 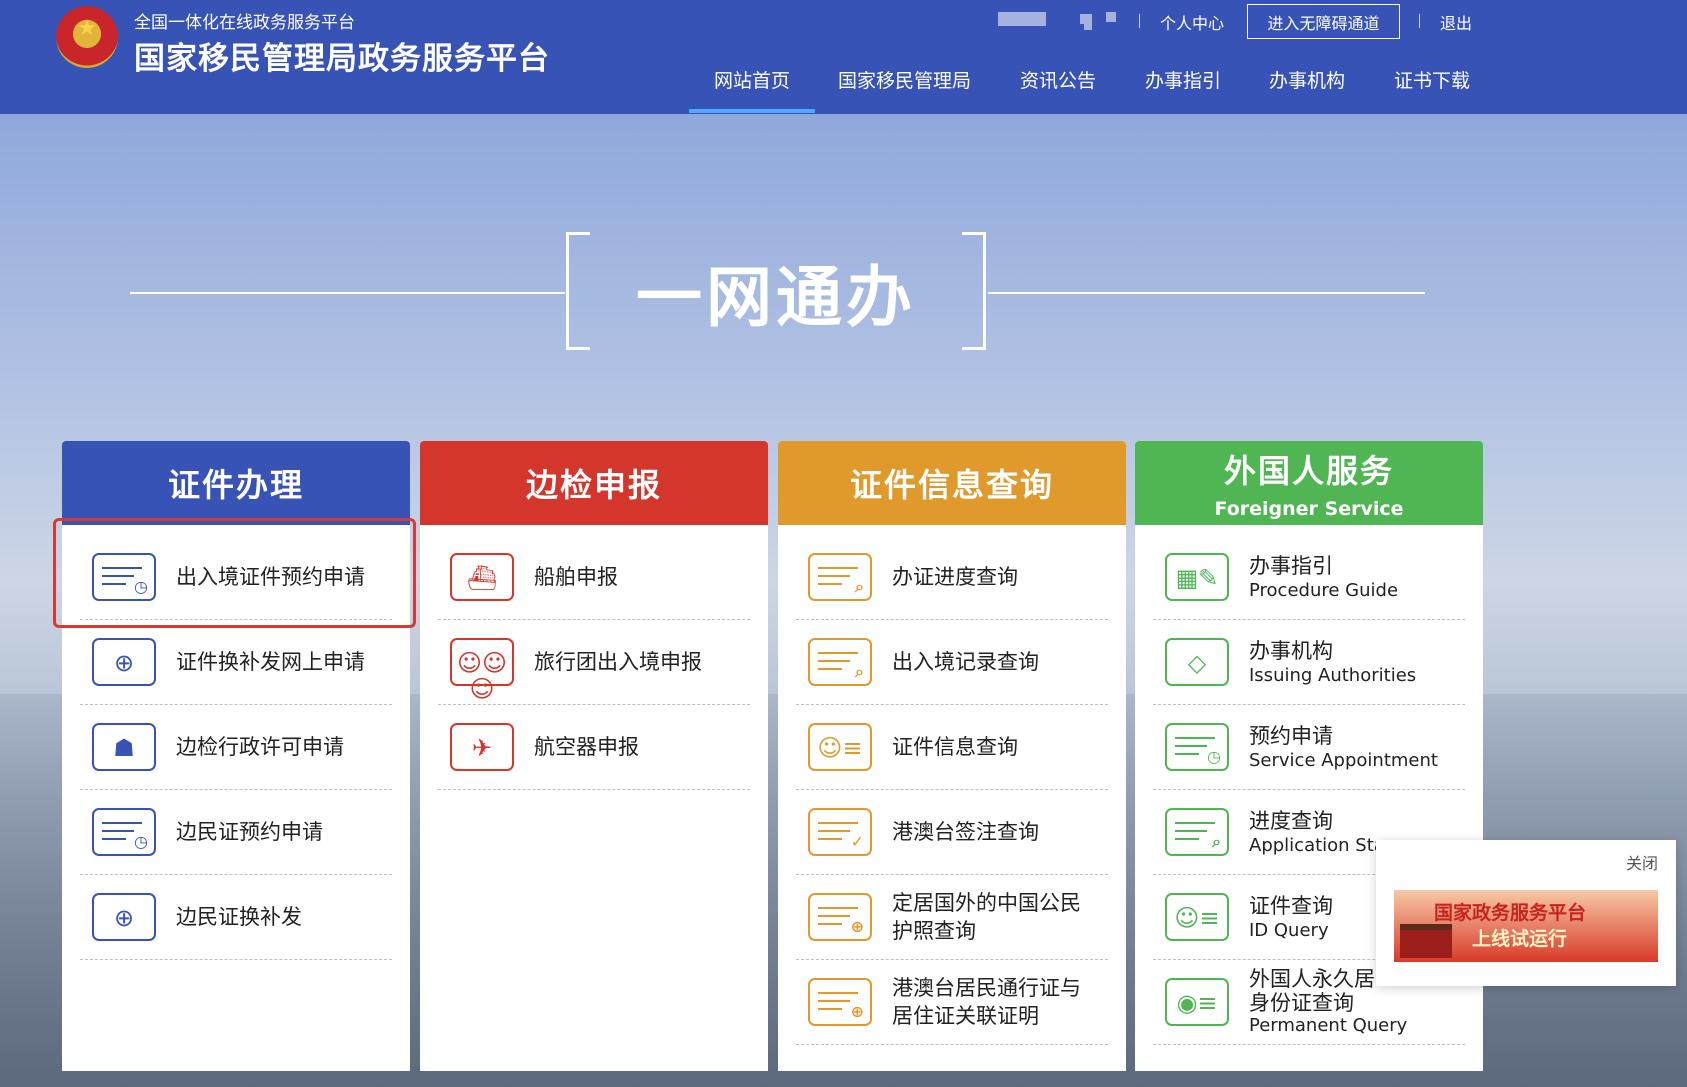 I want to click on announcement-popup: 关闭 国家政务服务平台 上线试运行, so click(x=1526, y=913).